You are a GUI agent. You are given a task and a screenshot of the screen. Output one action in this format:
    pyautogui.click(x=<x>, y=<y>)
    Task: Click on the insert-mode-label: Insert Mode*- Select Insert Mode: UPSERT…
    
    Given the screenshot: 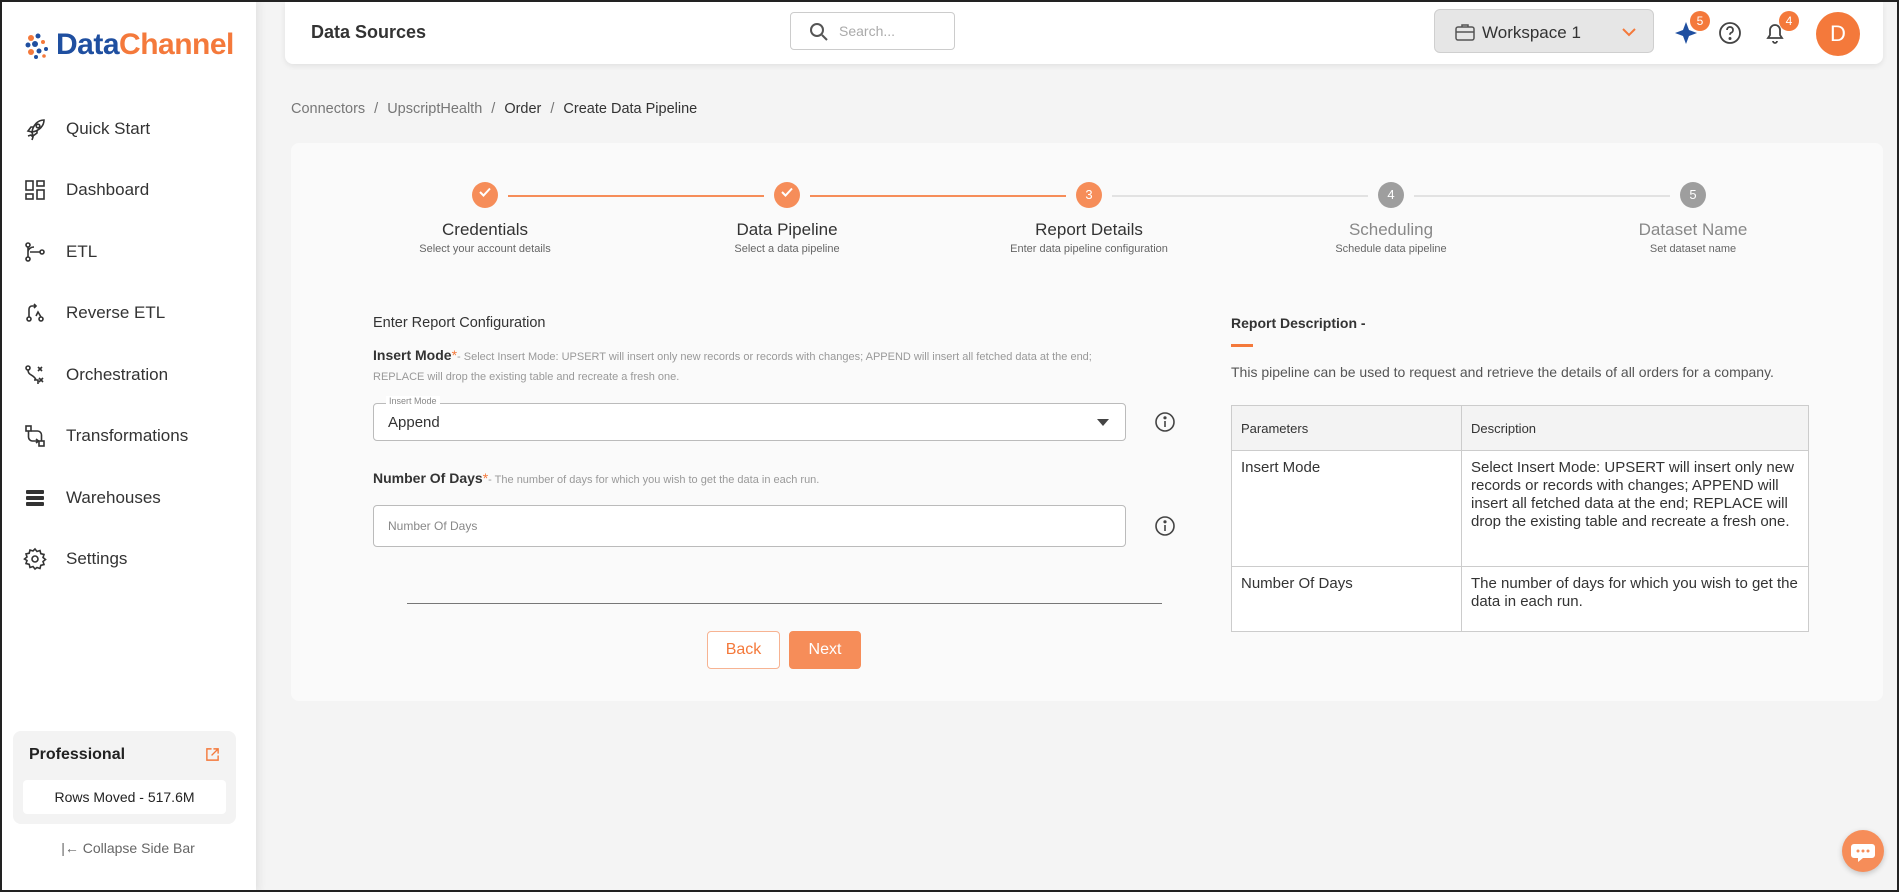 What is the action you would take?
    pyautogui.click(x=732, y=365)
    